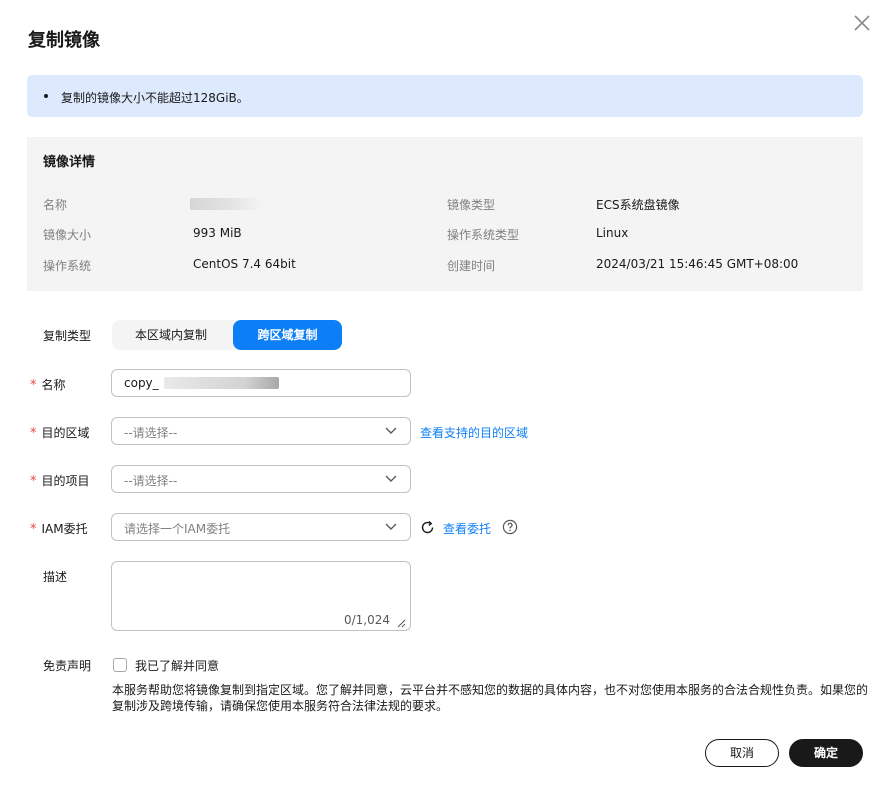 This screenshot has height=795, width=892. I want to click on project-placeholder: --请选择--, so click(151, 481).